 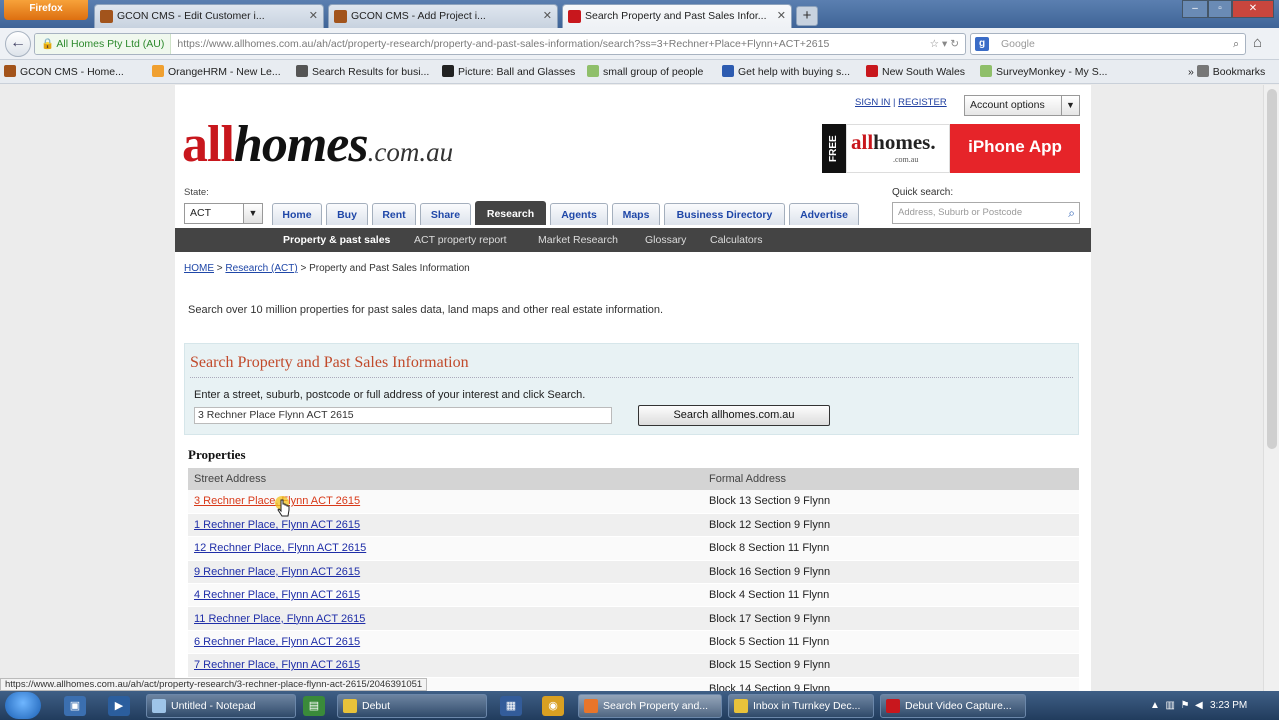 I want to click on site-identity-badge: 🔒 All Homes Pty Ltd (AU), so click(x=103, y=44).